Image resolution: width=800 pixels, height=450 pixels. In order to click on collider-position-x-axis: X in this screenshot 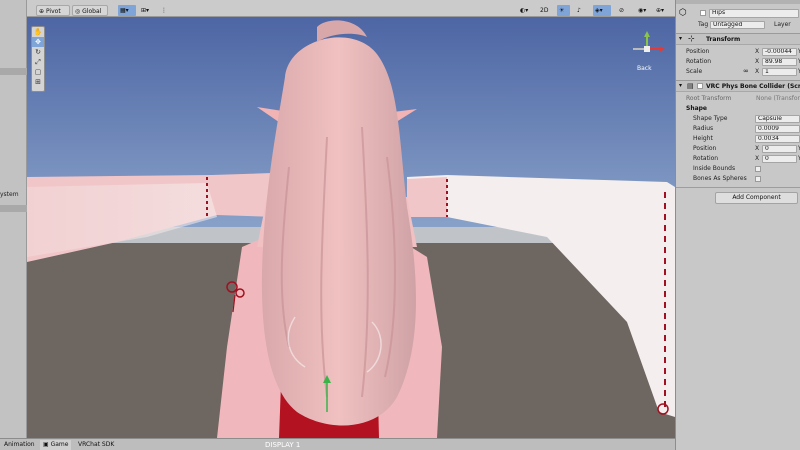, I will do `click(757, 148)`.